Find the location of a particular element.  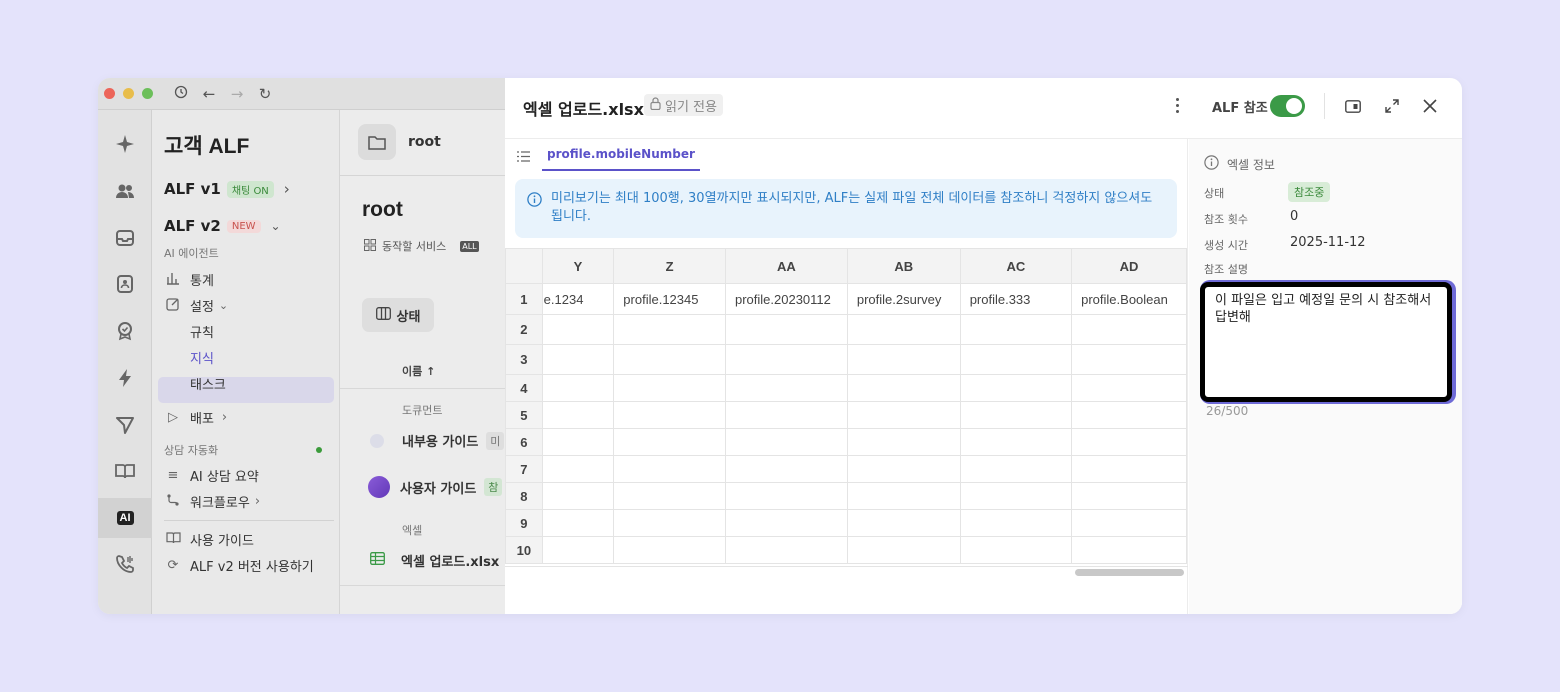

sidebar-item-ai-summary: ≡ AI 상담 요약 is located at coordinates (211, 475).